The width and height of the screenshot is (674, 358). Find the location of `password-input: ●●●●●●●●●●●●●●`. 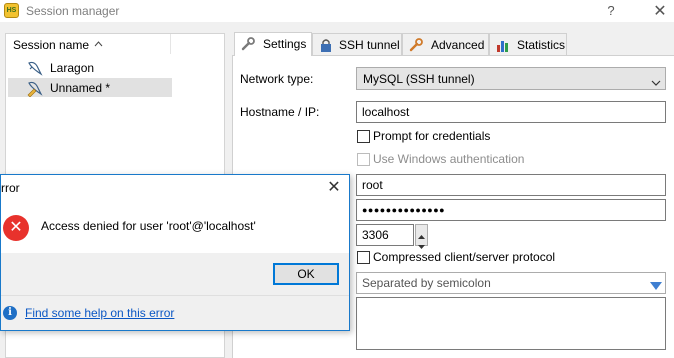

password-input: ●●●●●●●●●●●●●● is located at coordinates (511, 210).